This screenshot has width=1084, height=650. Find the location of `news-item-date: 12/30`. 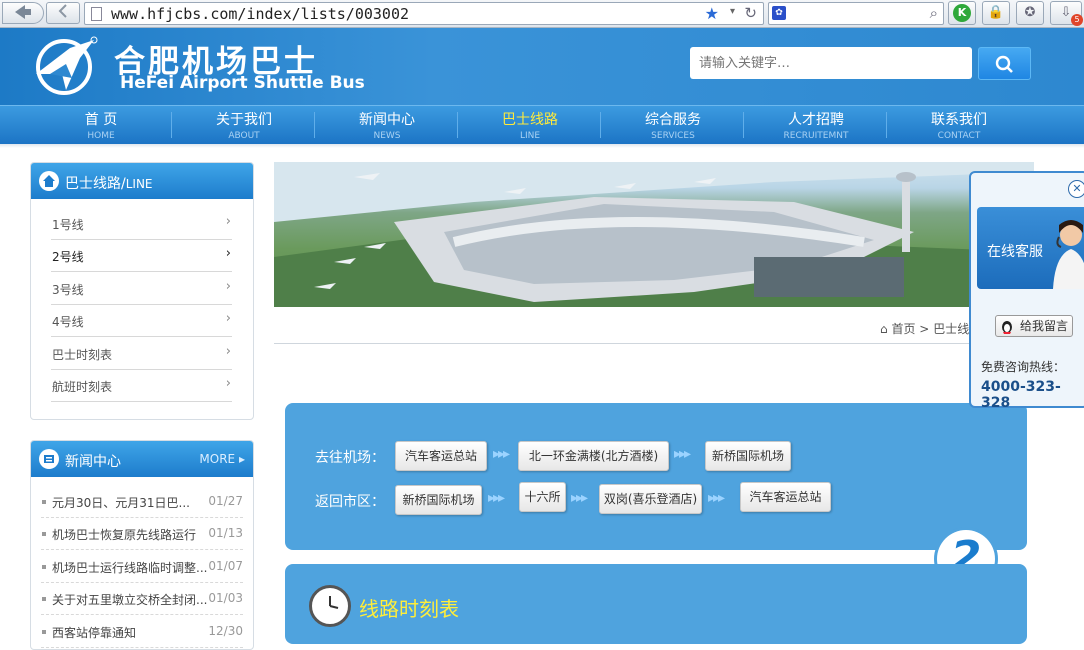

news-item-date: 12/30 is located at coordinates (225, 631).